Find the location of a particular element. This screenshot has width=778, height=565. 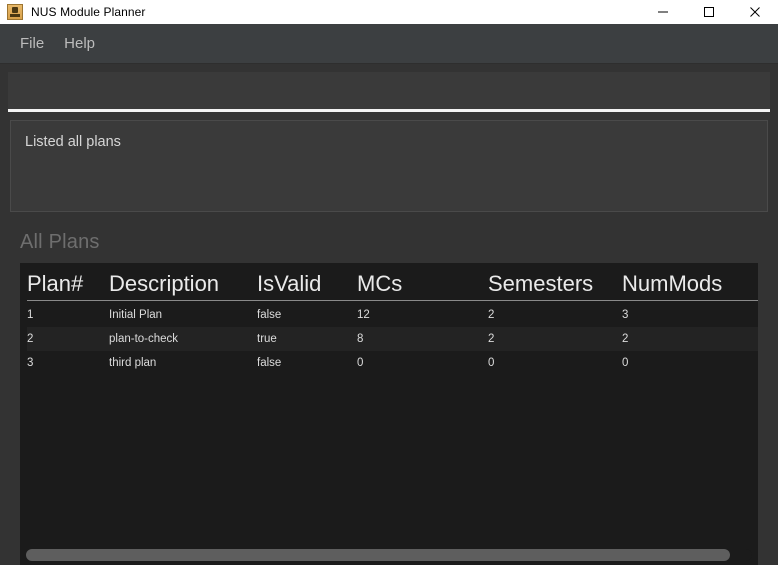

maximize-icon is located at coordinates (709, 12).